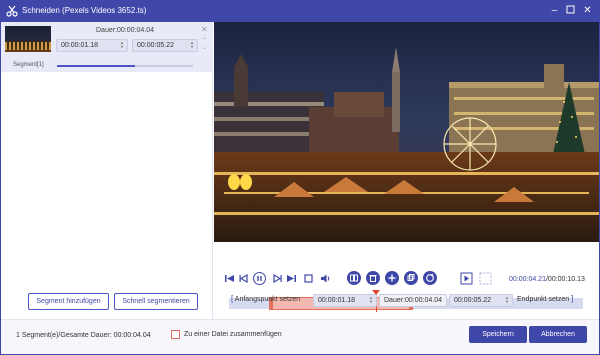 This screenshot has width=600, height=355. What do you see at coordinates (554, 10) in the screenshot?
I see `minimize-icon: –` at bounding box center [554, 10].